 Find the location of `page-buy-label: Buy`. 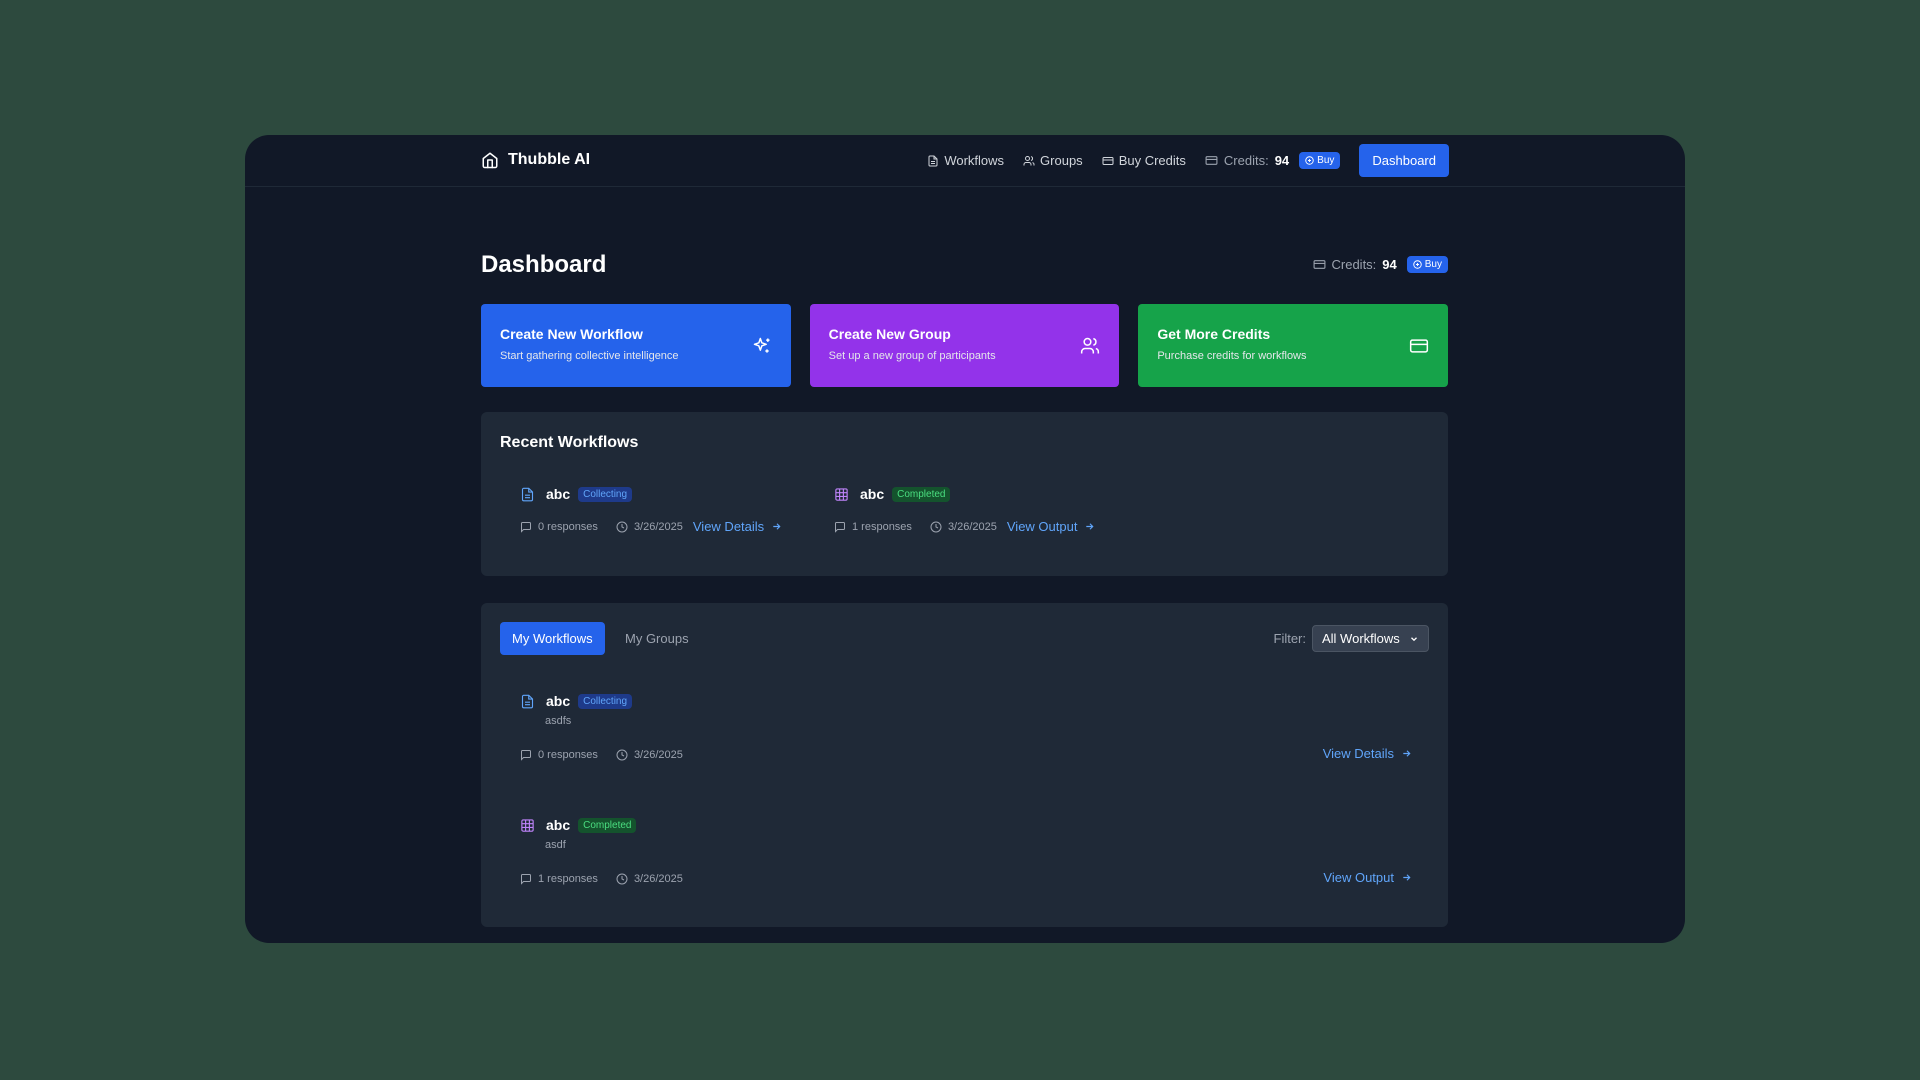

page-buy-label: Buy is located at coordinates (1433, 264).